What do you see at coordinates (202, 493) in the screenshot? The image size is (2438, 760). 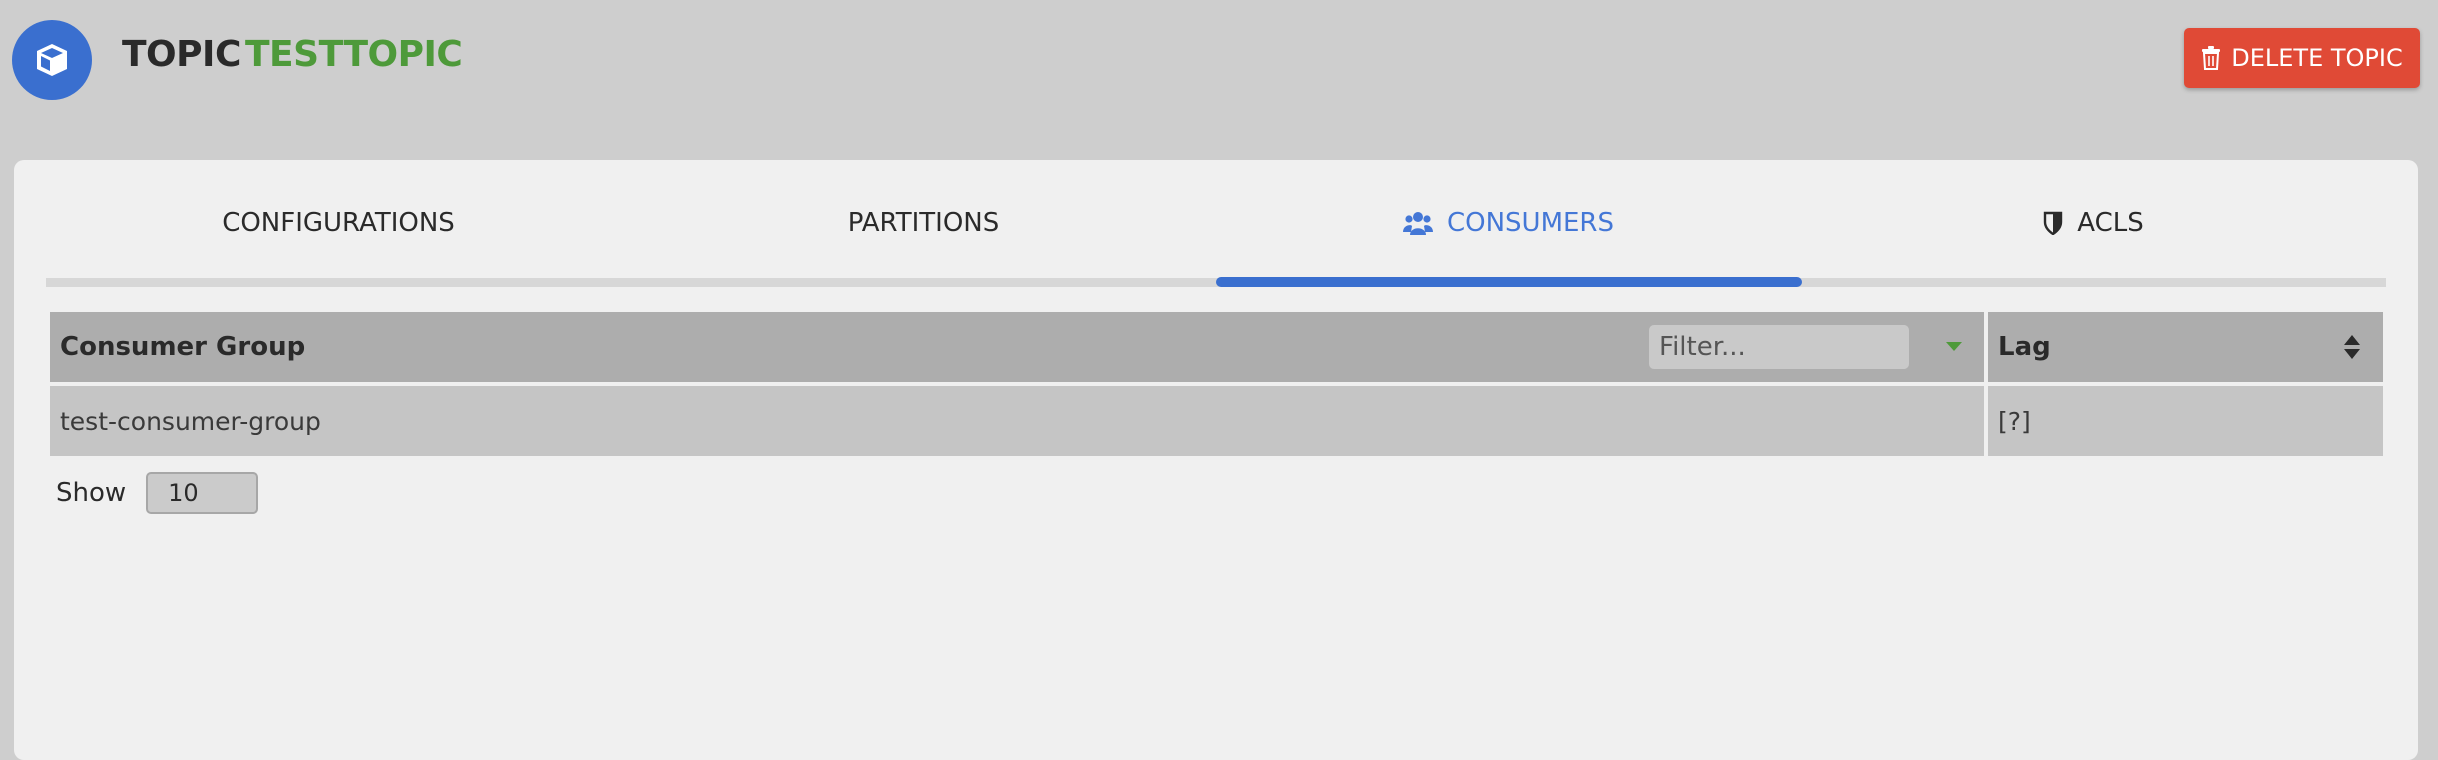 I see `page-size-select: 10` at bounding box center [202, 493].